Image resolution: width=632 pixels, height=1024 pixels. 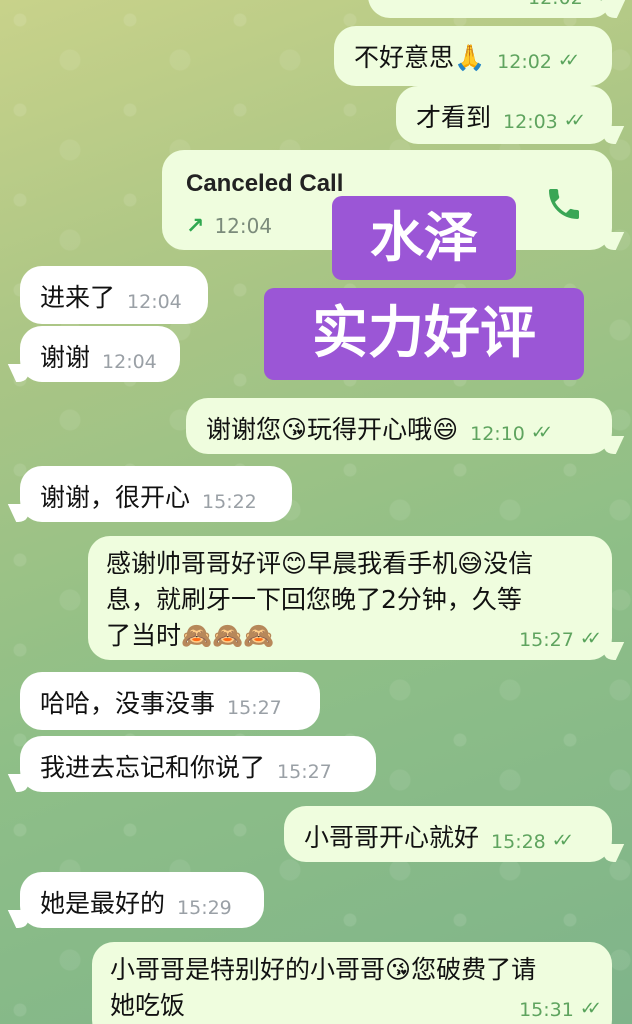 What do you see at coordinates (190, 635) in the screenshot?
I see `message-text: 了当时🙈🙈🙈` at bounding box center [190, 635].